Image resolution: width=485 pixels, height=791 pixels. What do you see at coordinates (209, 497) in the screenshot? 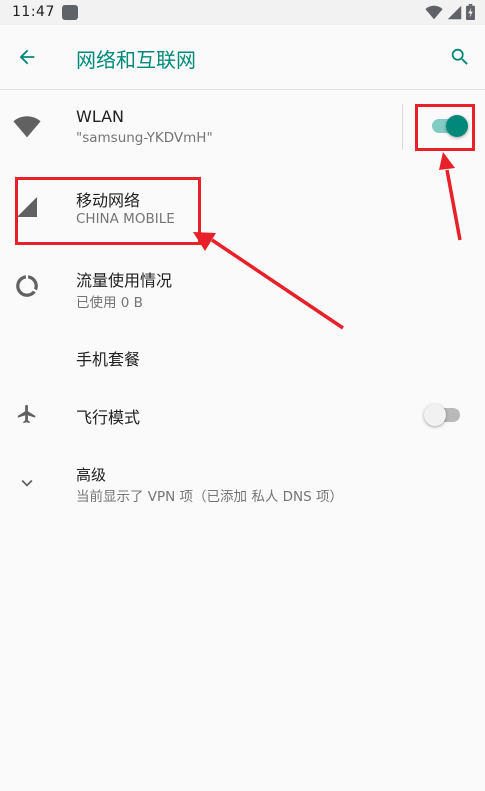
I see `advanced-summary: 当前显示了 VPN 项（已添加 私人 DNS 项）` at bounding box center [209, 497].